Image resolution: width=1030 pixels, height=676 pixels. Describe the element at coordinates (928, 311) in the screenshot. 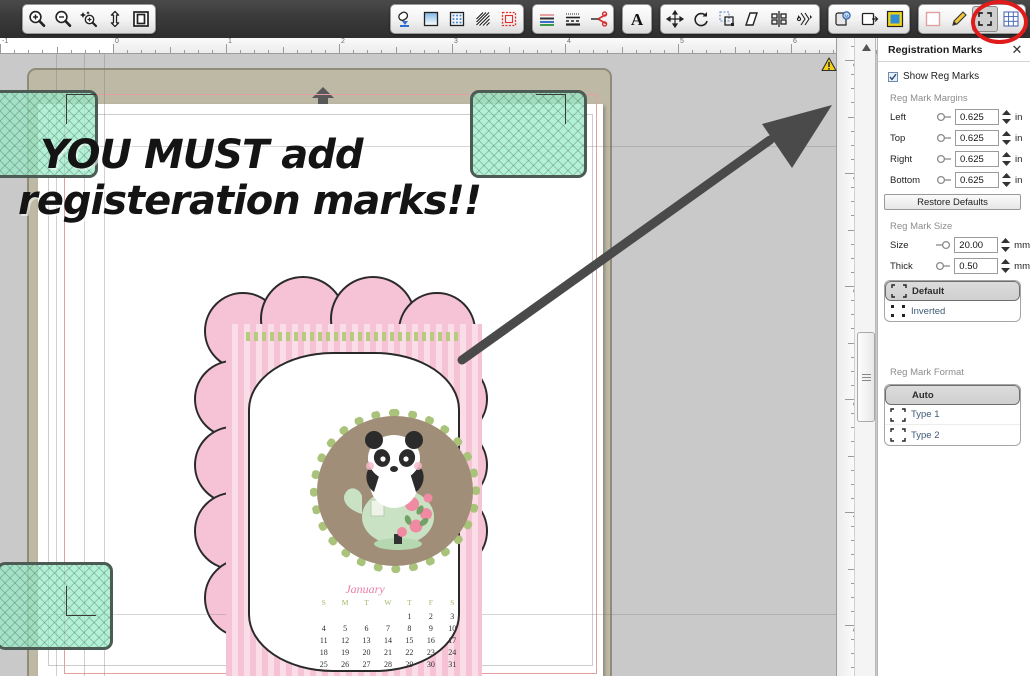

I see `option-label: Inverted` at that location.